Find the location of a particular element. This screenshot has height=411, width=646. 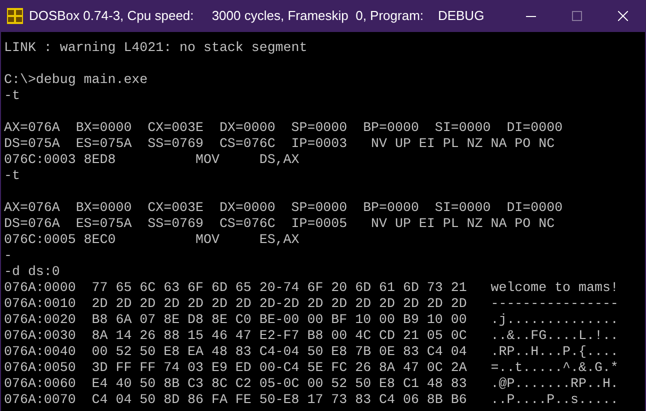

maximize-icon is located at coordinates (577, 16).